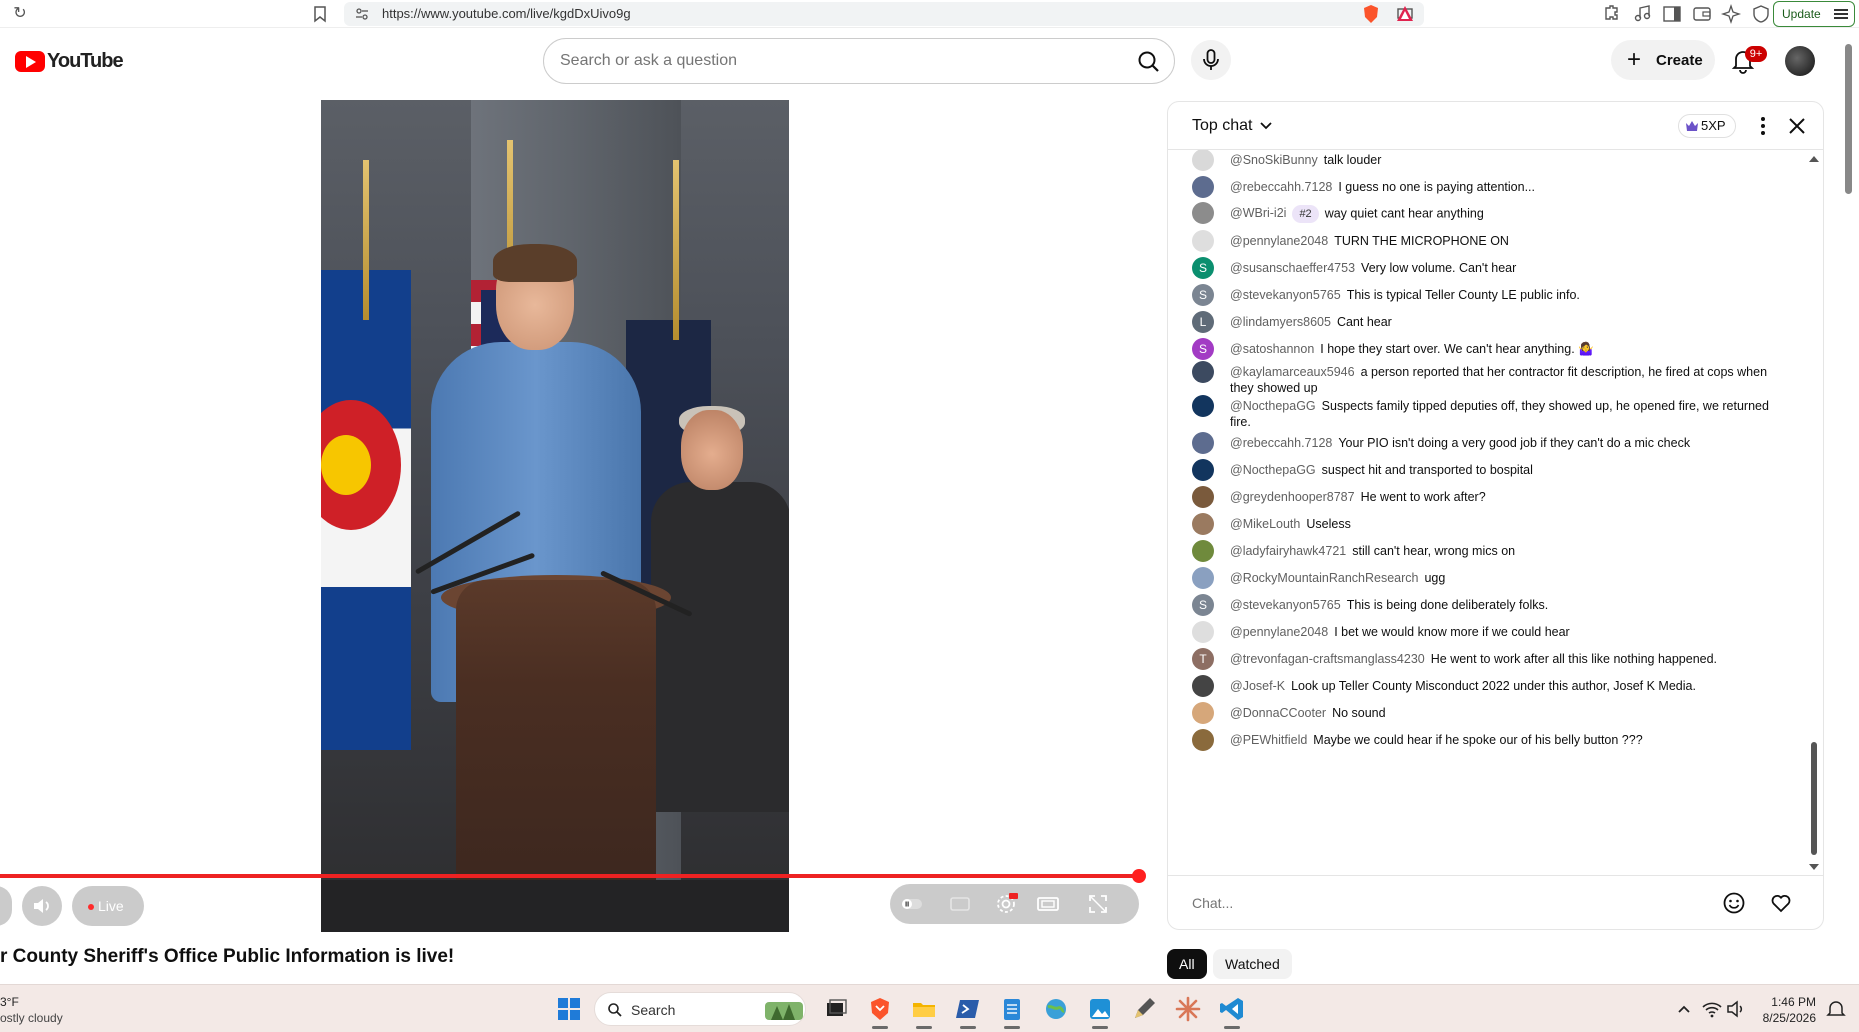  I want to click on chat-author-name: @trevonfagan-craftsmanglass4230, so click(1327, 659).